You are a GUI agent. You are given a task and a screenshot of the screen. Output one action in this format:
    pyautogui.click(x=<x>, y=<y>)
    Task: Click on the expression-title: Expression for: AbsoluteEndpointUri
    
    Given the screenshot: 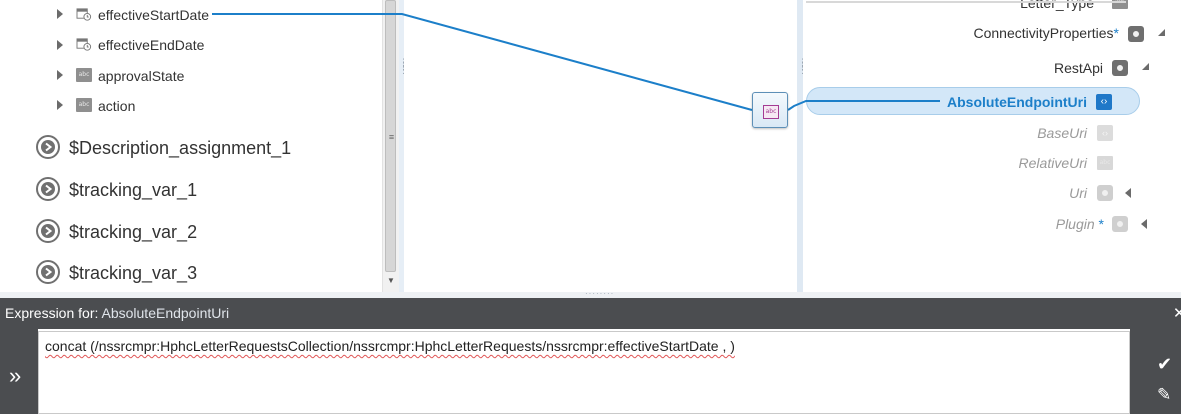 What is the action you would take?
    pyautogui.click(x=117, y=313)
    